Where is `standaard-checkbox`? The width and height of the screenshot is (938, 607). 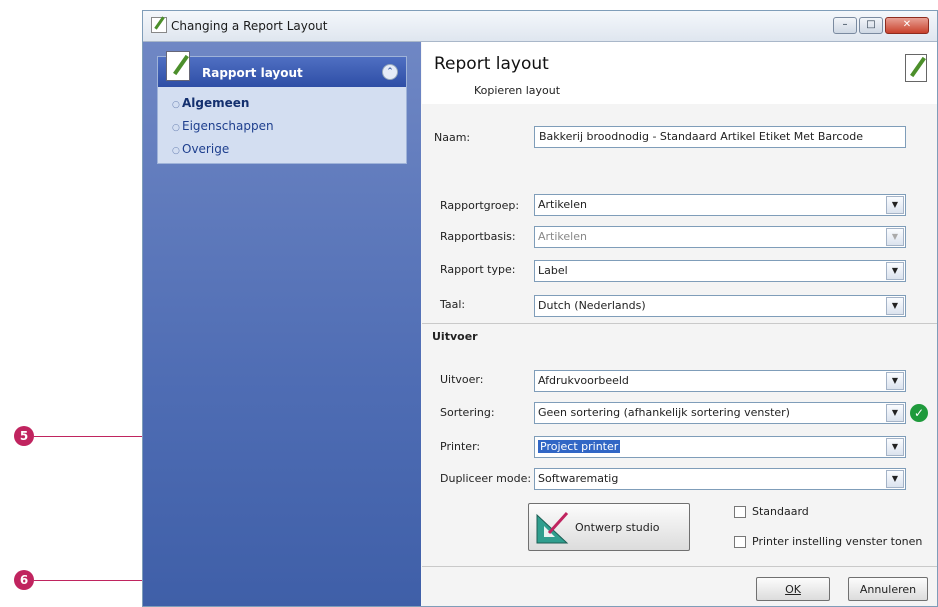
standaard-checkbox is located at coordinates (740, 512).